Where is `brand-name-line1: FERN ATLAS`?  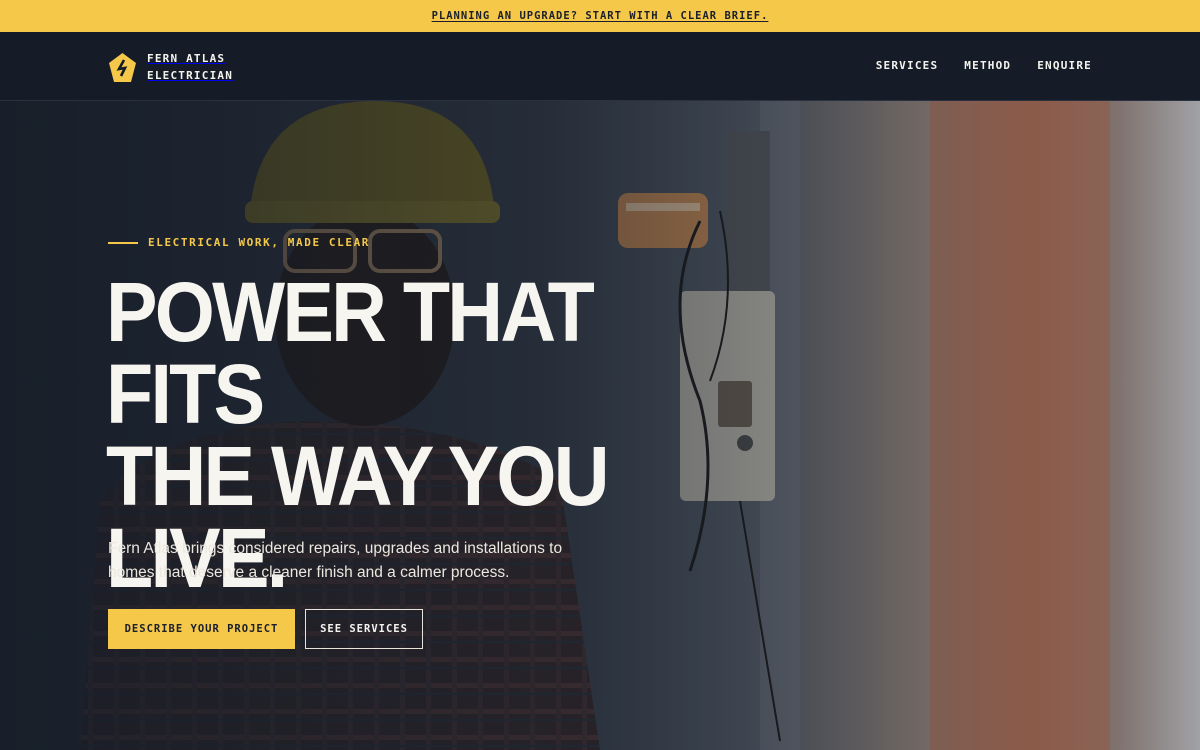 brand-name-line1: FERN ATLAS is located at coordinates (186, 58).